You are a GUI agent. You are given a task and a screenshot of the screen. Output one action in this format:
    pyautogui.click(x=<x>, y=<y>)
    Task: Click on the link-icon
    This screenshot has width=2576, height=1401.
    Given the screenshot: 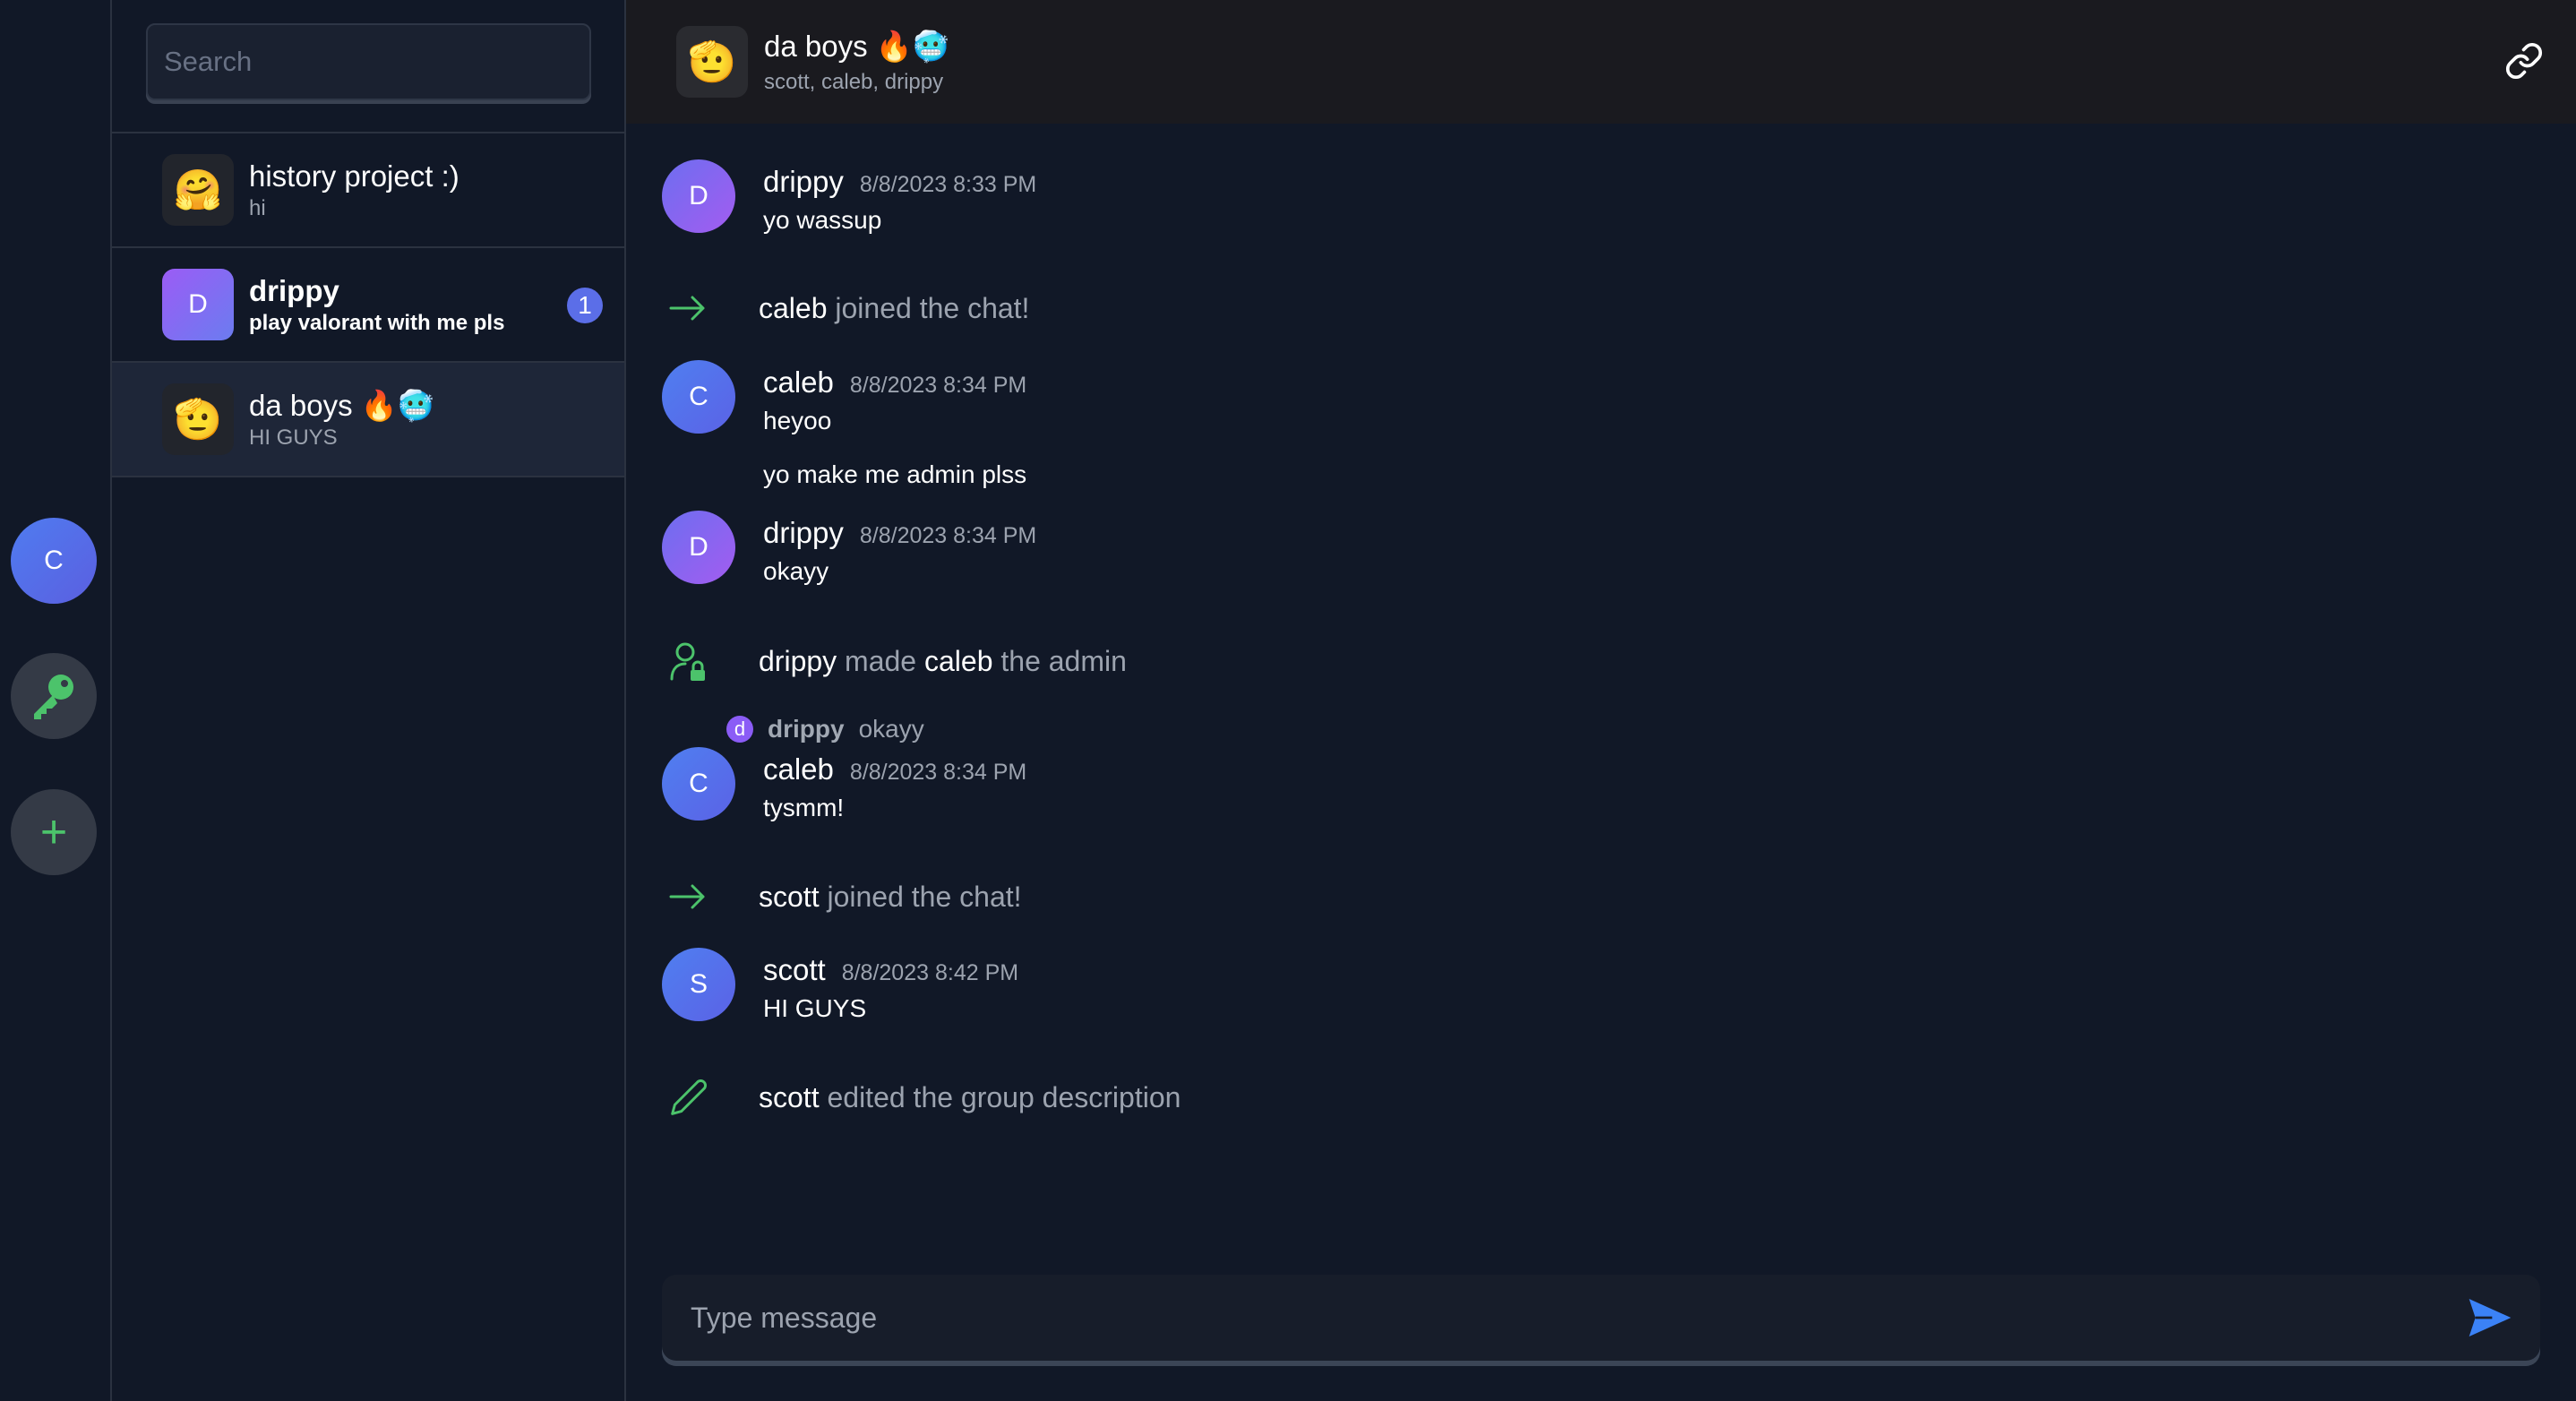 What is the action you would take?
    pyautogui.click(x=2524, y=61)
    